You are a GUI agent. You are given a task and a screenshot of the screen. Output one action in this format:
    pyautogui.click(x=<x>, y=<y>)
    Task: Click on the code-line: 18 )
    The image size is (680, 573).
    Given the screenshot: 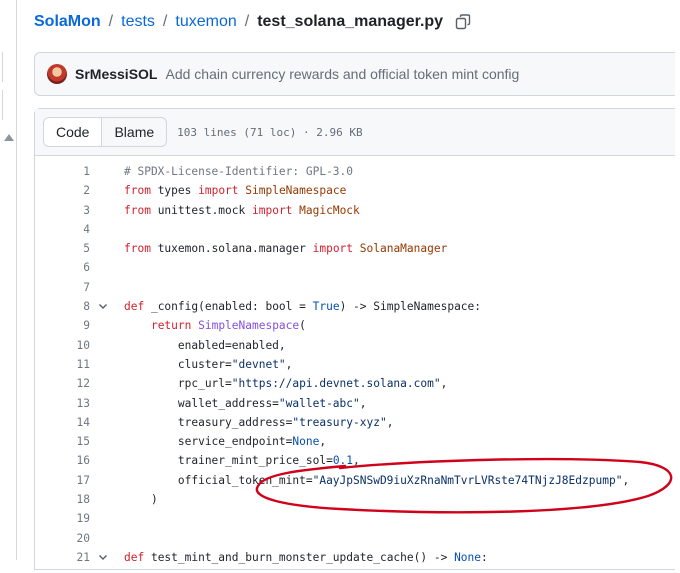 What is the action you would take?
    pyautogui.click(x=355, y=499)
    